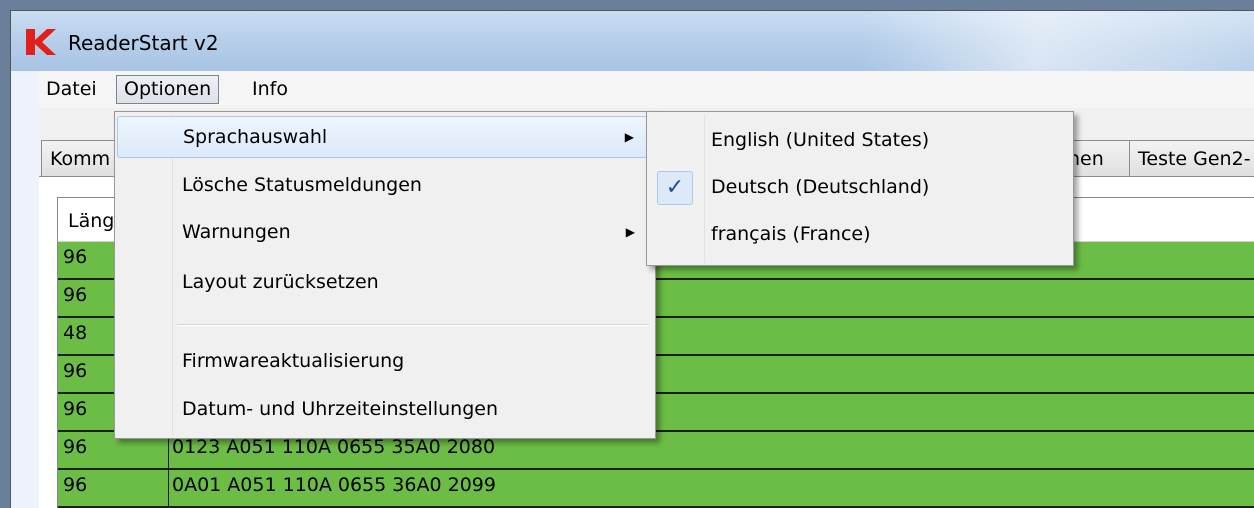 Image resolution: width=1254 pixels, height=508 pixels. I want to click on tab-teste-gen2: Teste Gen2-, so click(1191, 158).